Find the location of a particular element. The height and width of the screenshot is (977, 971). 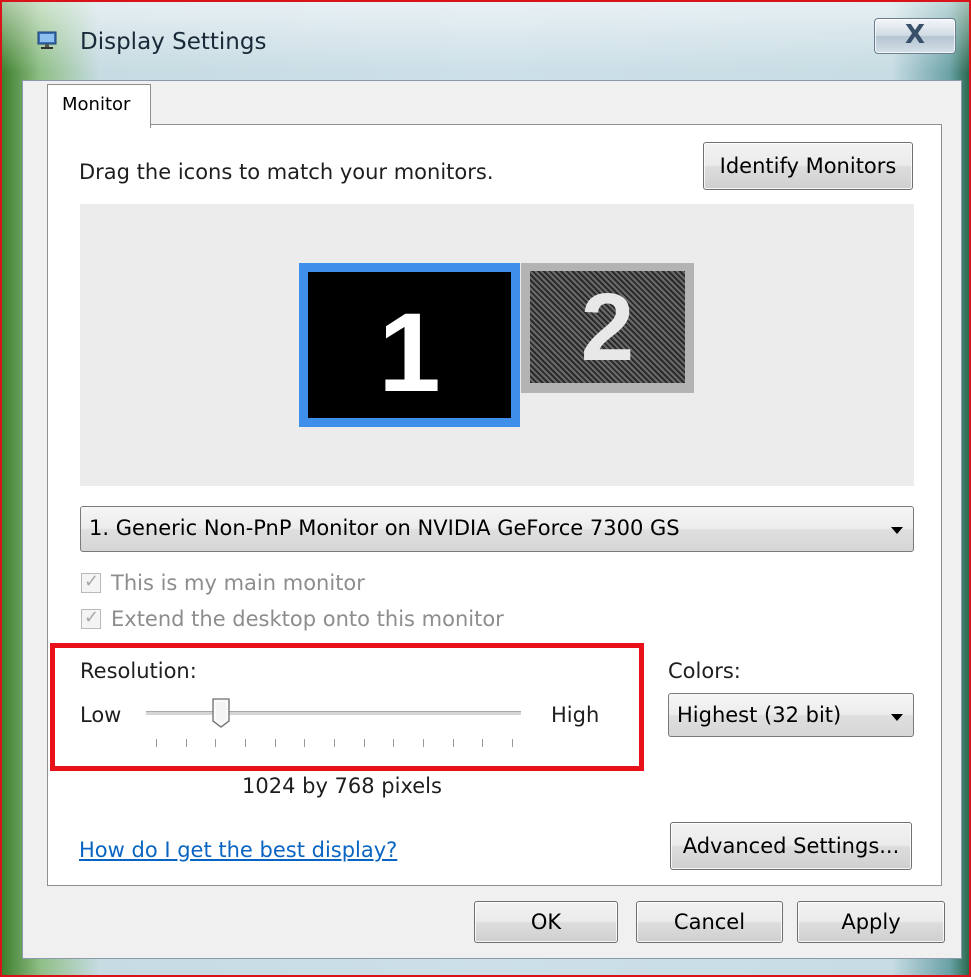

resolution-value: 1024 by 768 pixels is located at coordinates (342, 786).